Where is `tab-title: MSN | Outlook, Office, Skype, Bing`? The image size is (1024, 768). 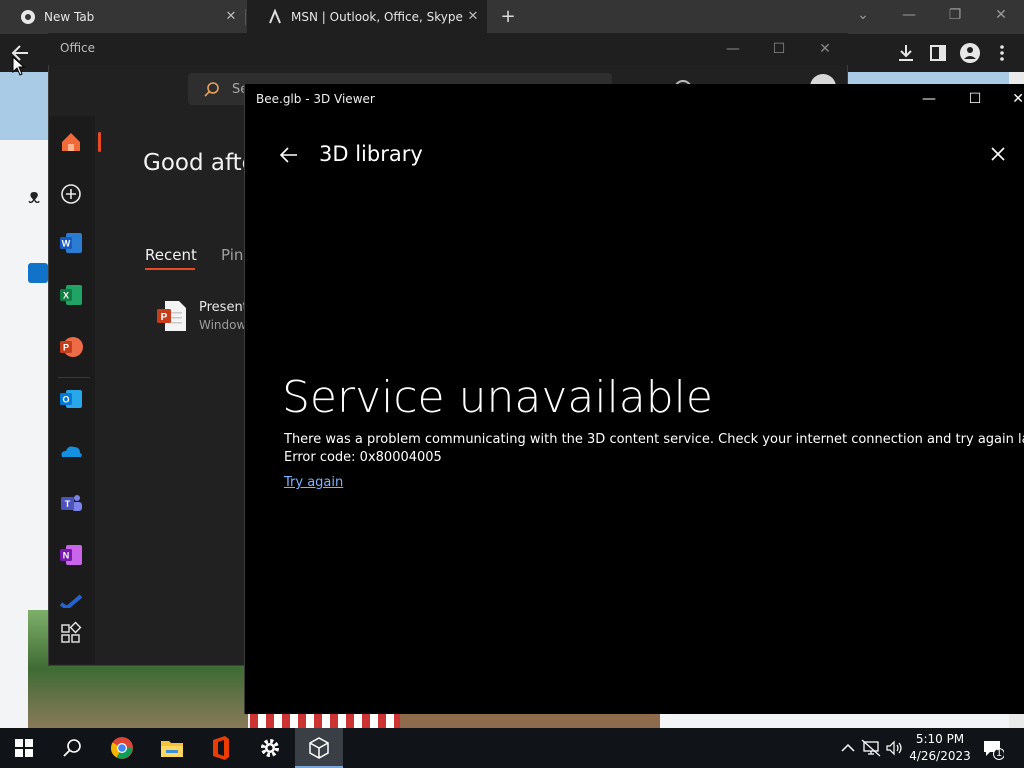 tab-title: MSN | Outlook, Office, Skype, Bing is located at coordinates (377, 17).